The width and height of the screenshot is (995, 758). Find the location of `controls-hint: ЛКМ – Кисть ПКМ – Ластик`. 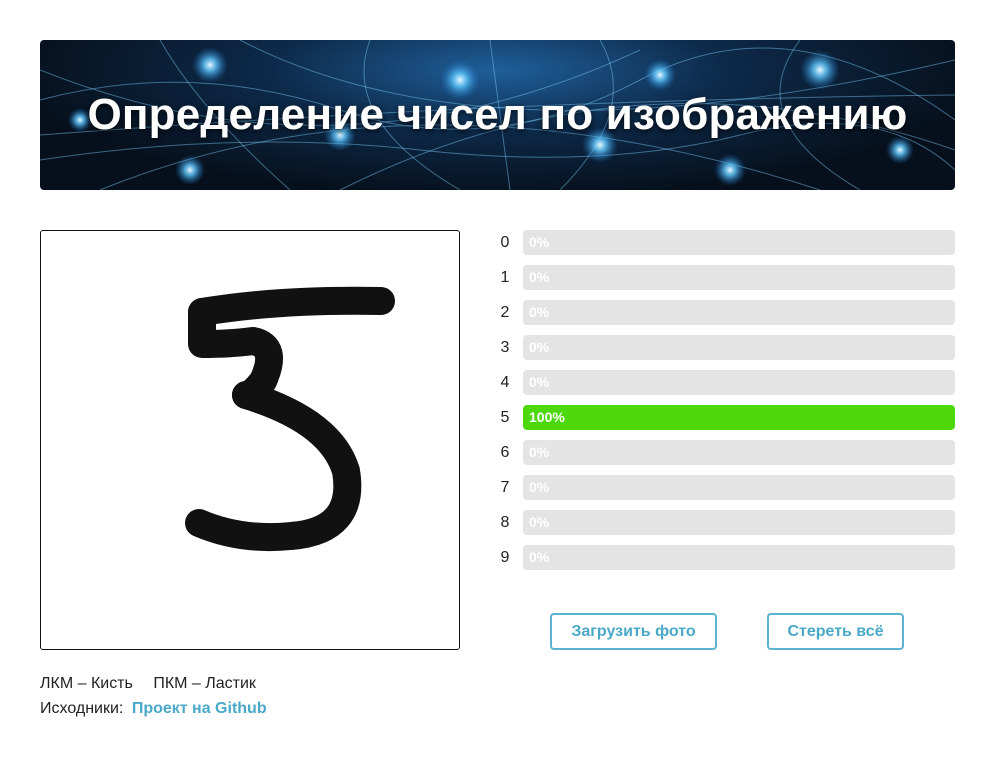

controls-hint: ЛКМ – Кисть ПКМ – Ластик is located at coordinates (156, 684).